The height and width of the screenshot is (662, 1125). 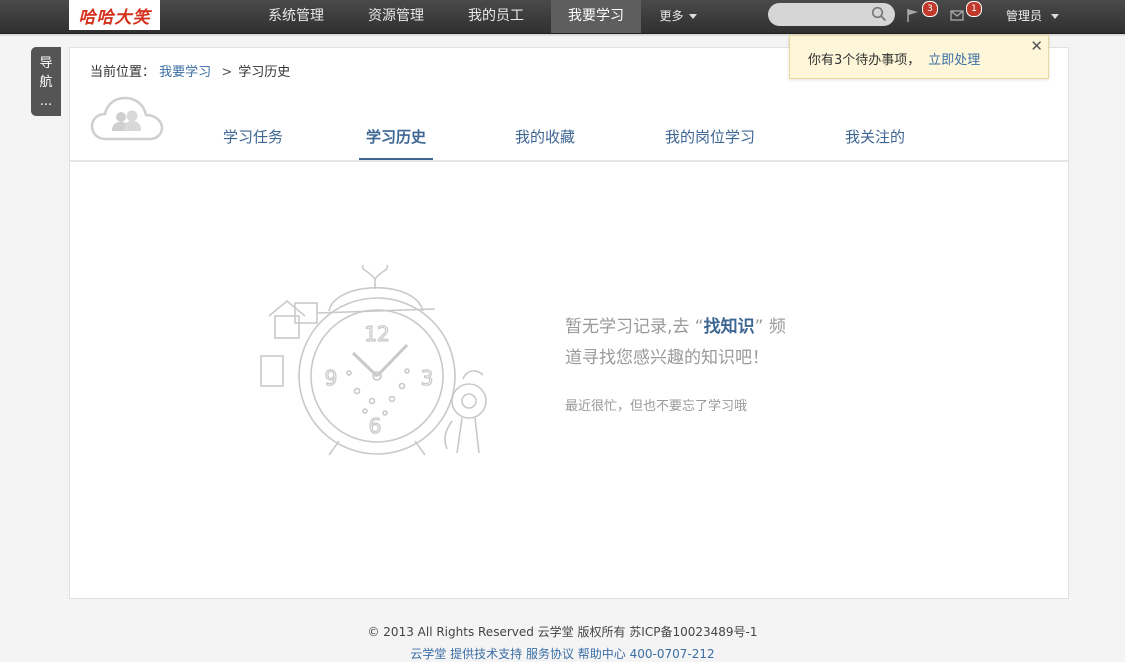 I want to click on tab-my-position-learning: 我的岗位学习, so click(x=710, y=143).